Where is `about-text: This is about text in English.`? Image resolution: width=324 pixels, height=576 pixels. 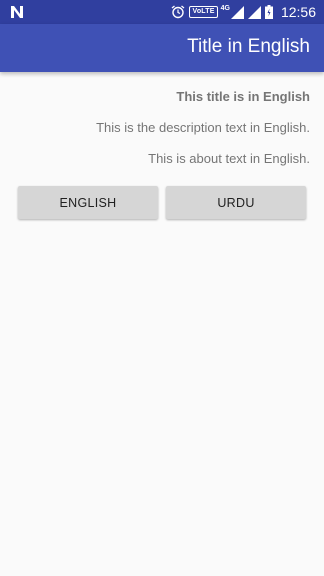 about-text: This is about text in English. is located at coordinates (229, 158).